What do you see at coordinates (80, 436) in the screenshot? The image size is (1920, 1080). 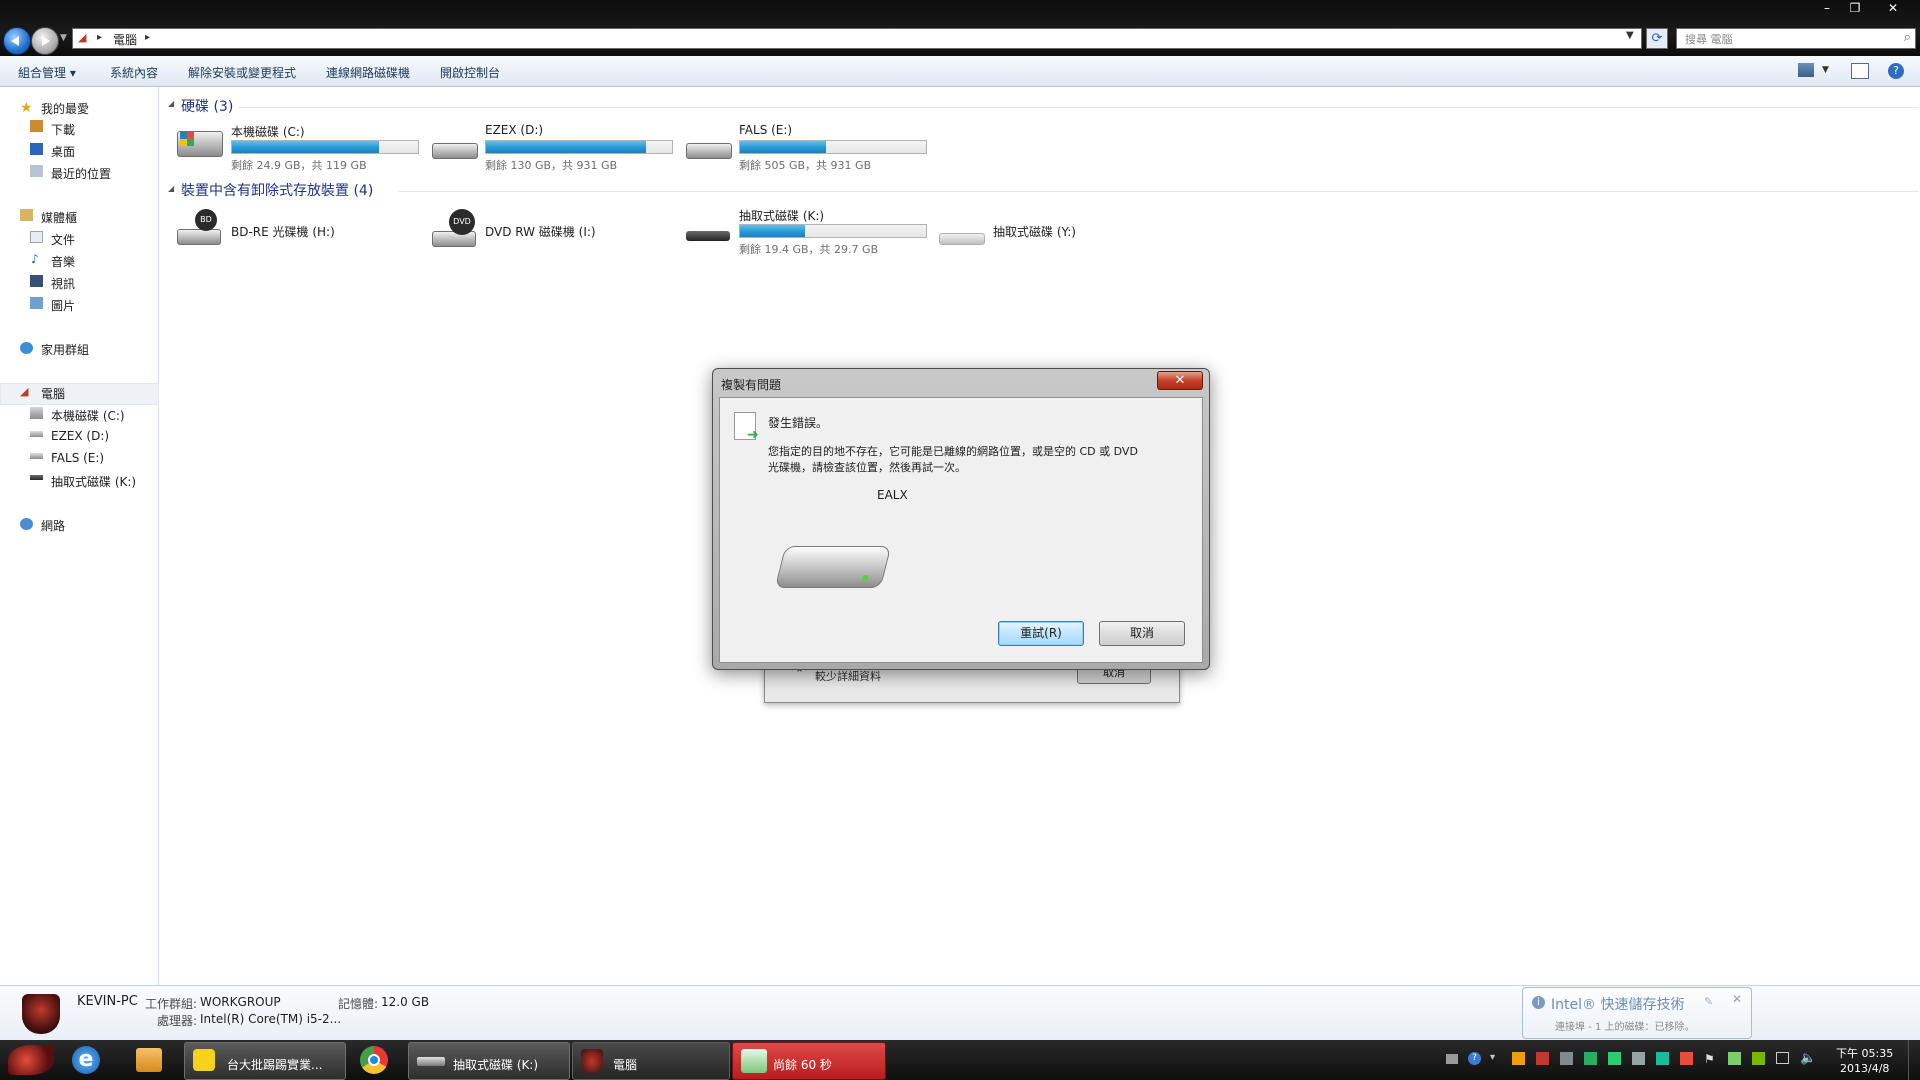 I see `nav-drive-d: EZEX (D:)` at bounding box center [80, 436].